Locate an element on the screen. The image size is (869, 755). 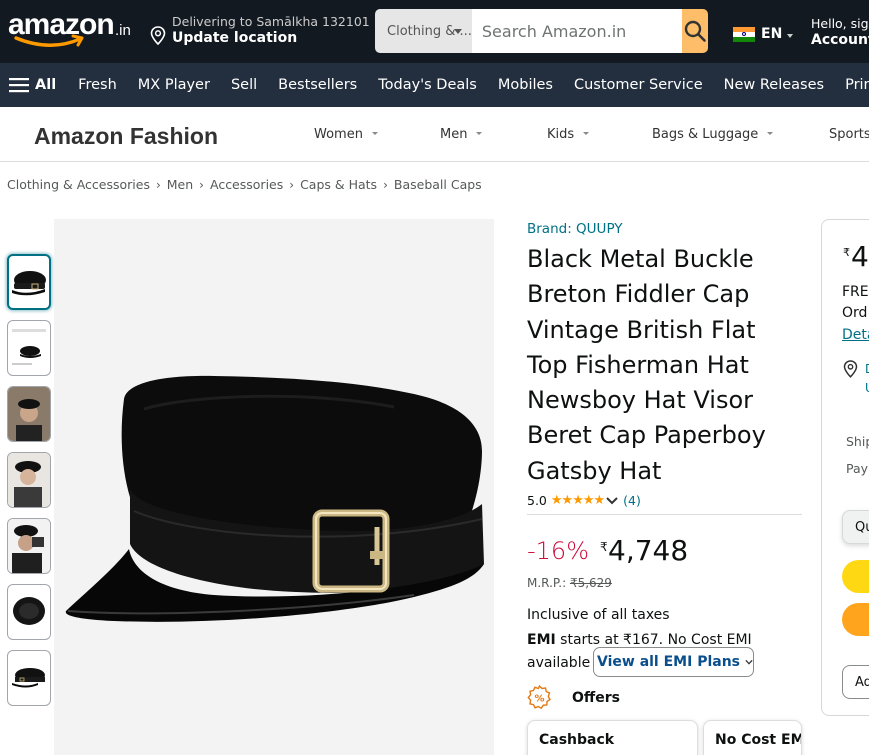
hat-thumbnail-image is located at coordinates (29, 283).